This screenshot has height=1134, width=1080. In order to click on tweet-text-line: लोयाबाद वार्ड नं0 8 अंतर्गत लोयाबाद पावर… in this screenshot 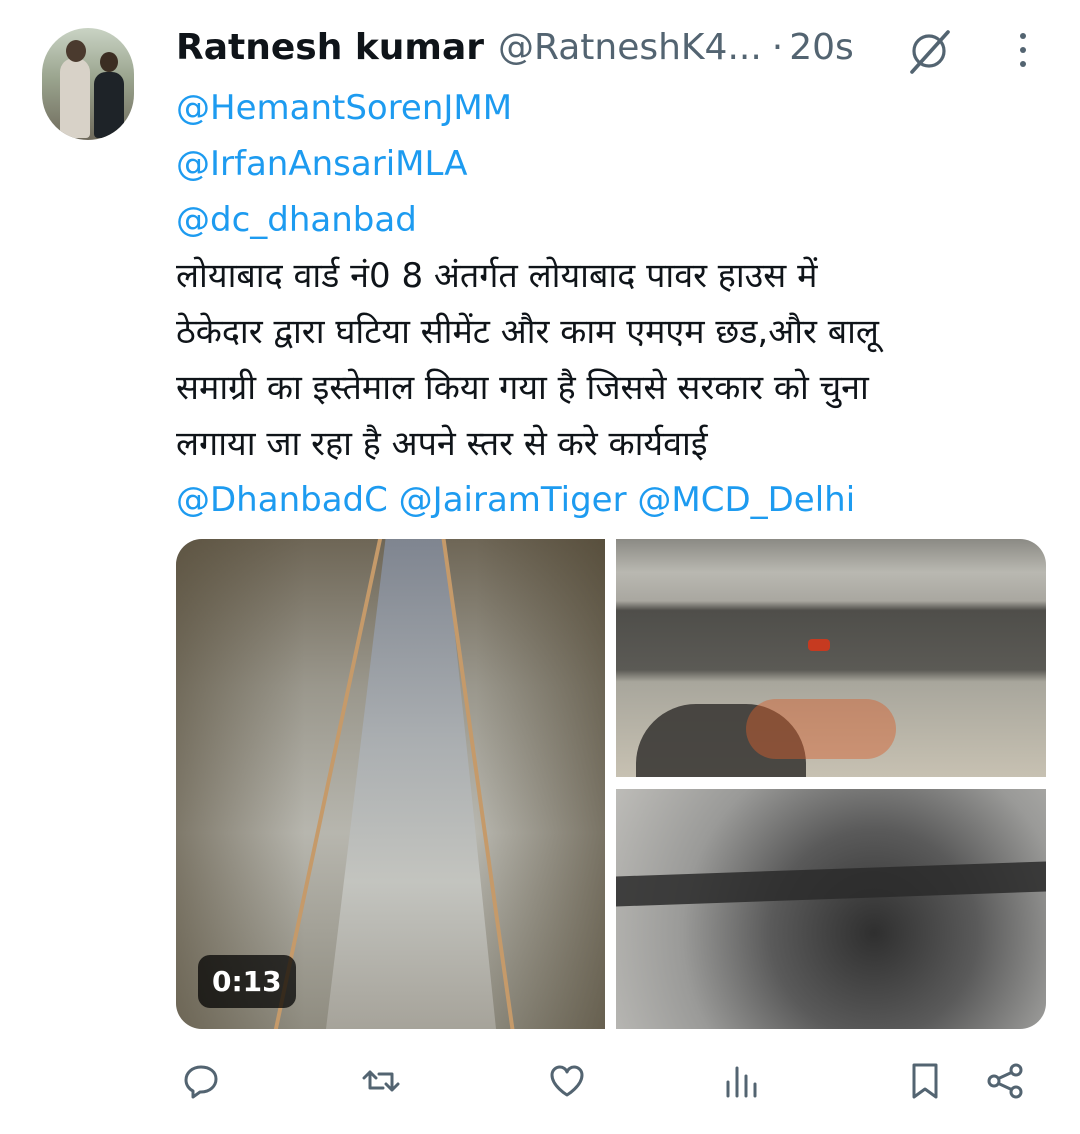, I will do `click(497, 276)`.